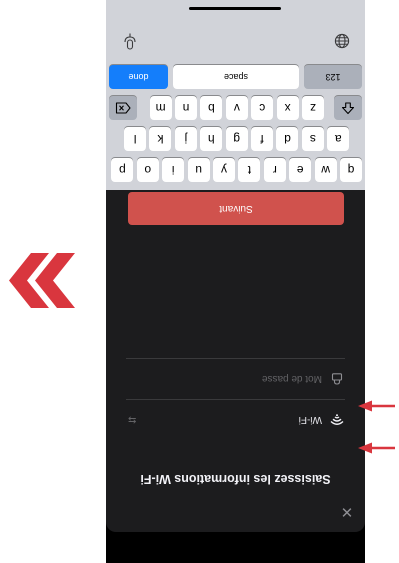 The width and height of the screenshot is (399, 563). What do you see at coordinates (274, 170) in the screenshot?
I see `key-r: r` at bounding box center [274, 170].